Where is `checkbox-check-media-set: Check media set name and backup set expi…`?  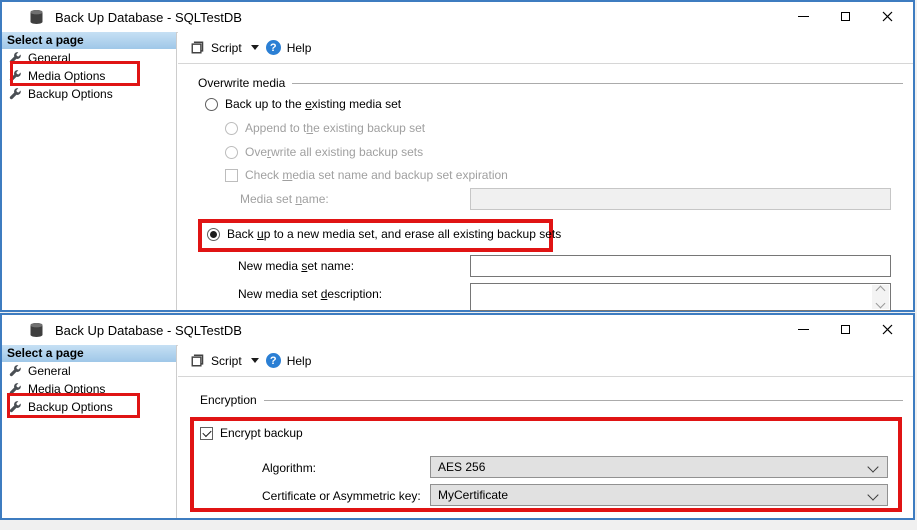 checkbox-check-media-set: Check media set name and backup set expi… is located at coordinates (366, 175).